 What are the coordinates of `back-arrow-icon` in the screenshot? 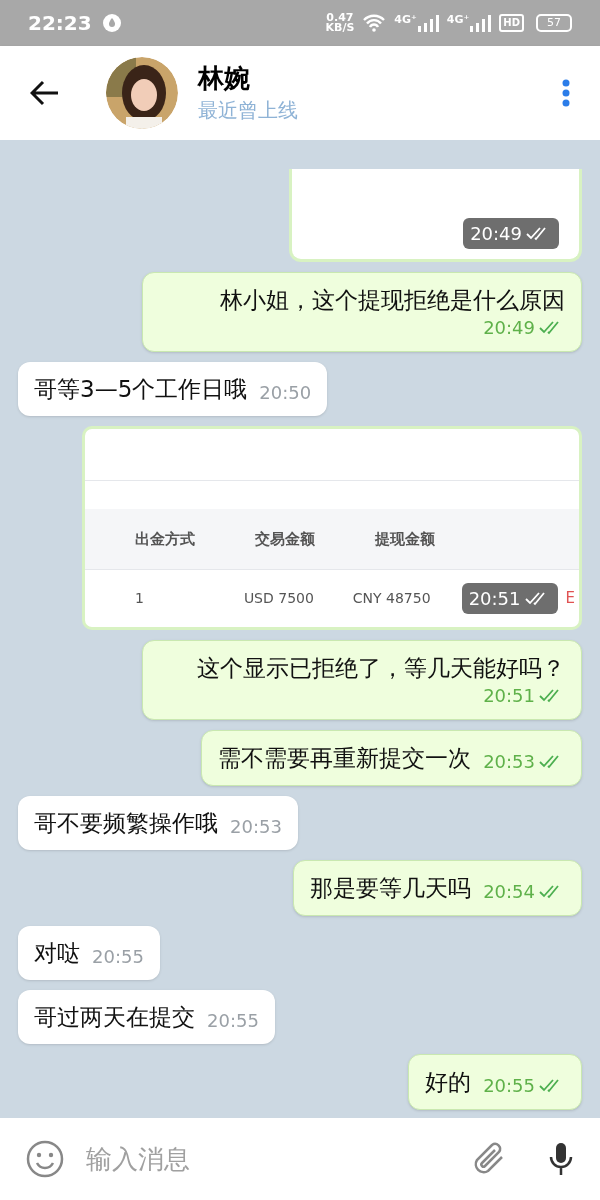 It's located at (45, 93).